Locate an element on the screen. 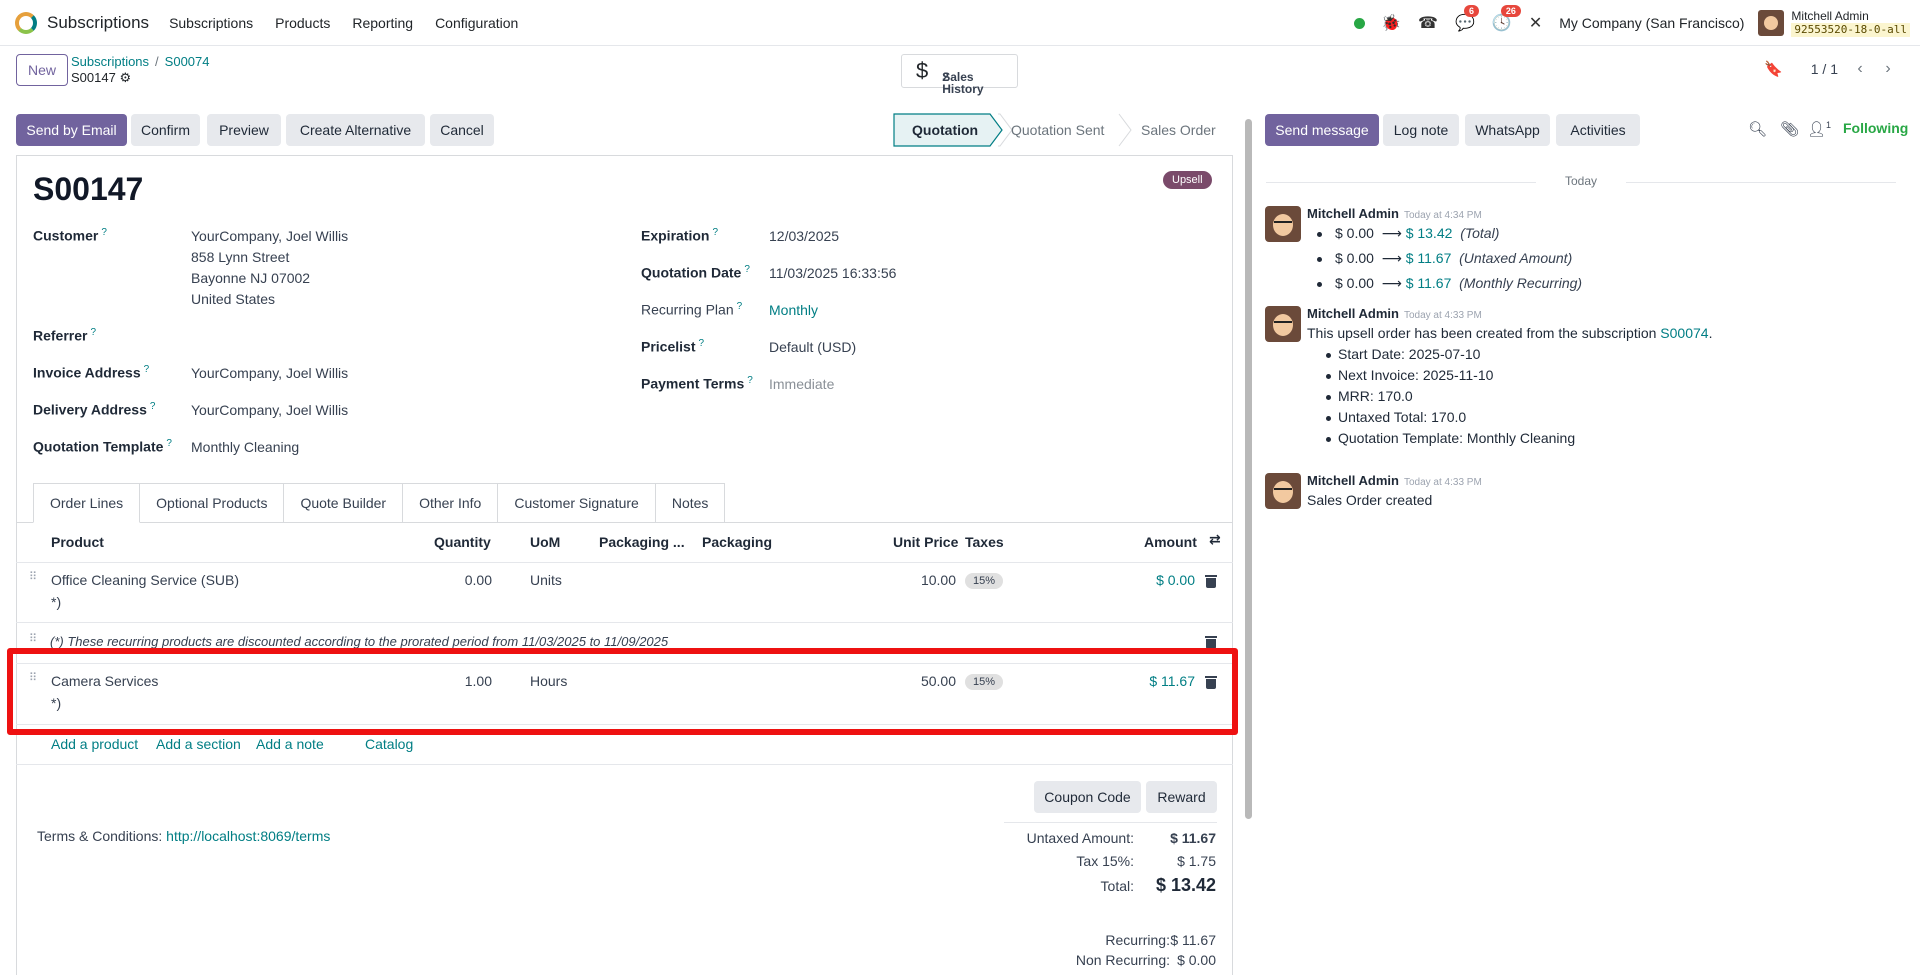  breadcrumb-s00074: S00074 is located at coordinates (187, 61).